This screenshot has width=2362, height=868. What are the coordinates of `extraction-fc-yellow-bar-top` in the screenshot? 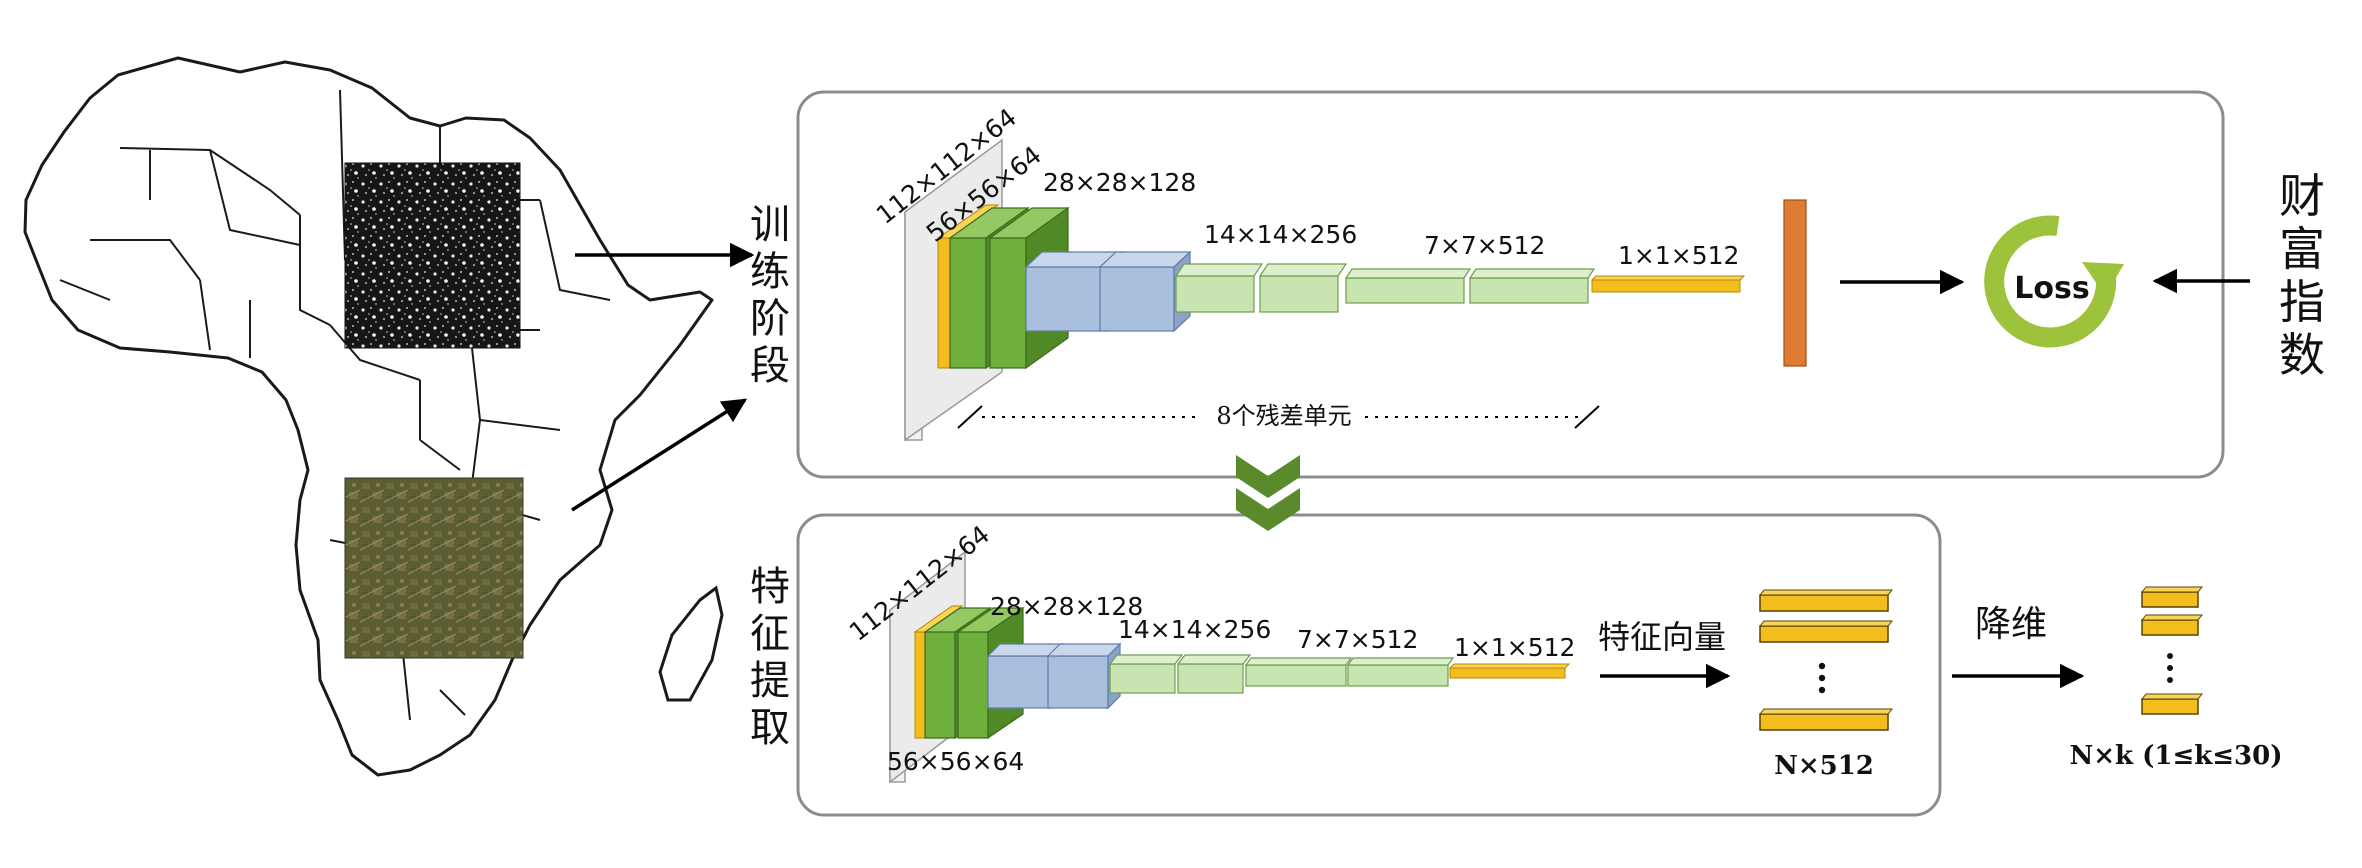 It's located at (1509, 666).